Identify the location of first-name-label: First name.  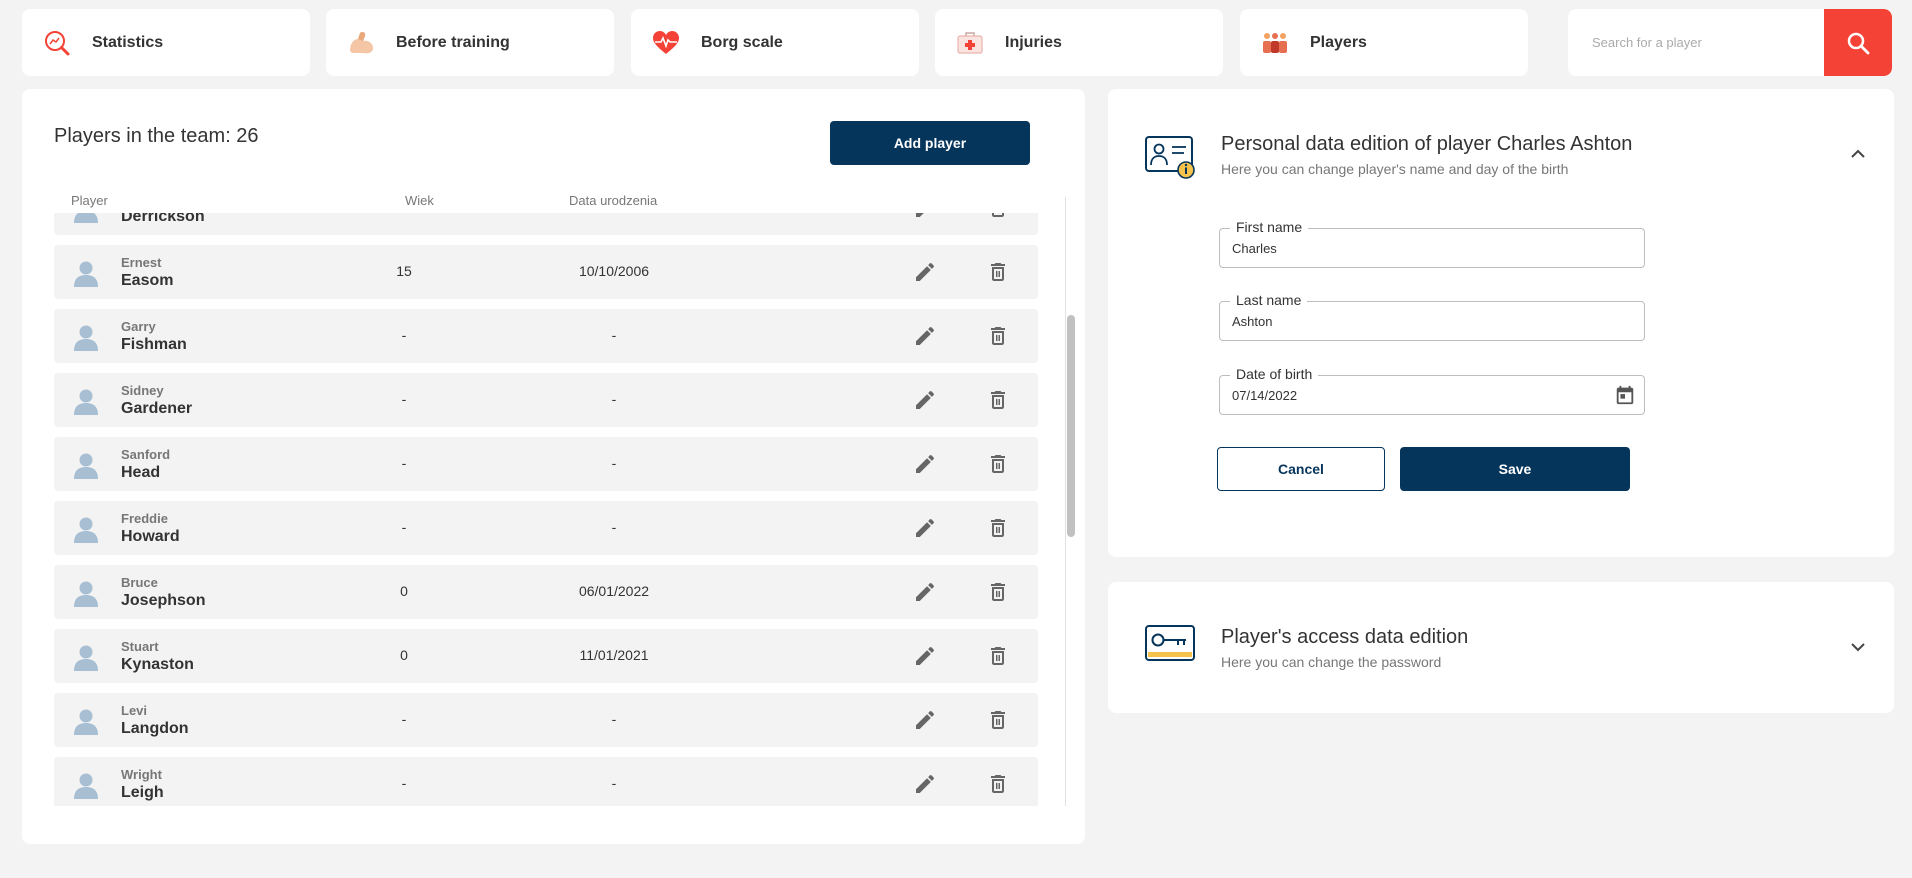
(1269, 227).